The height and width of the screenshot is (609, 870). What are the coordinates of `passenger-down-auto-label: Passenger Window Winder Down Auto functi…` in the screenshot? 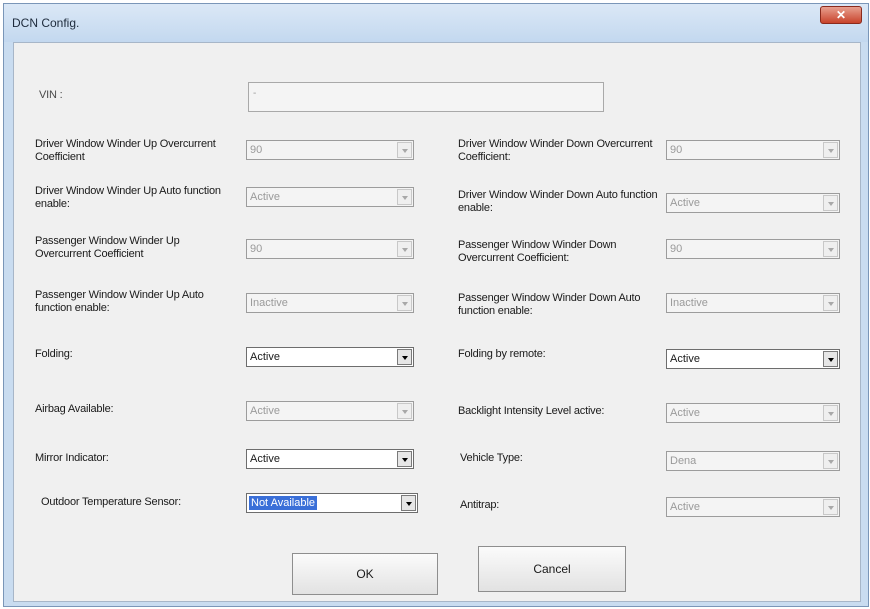 It's located at (549, 304).